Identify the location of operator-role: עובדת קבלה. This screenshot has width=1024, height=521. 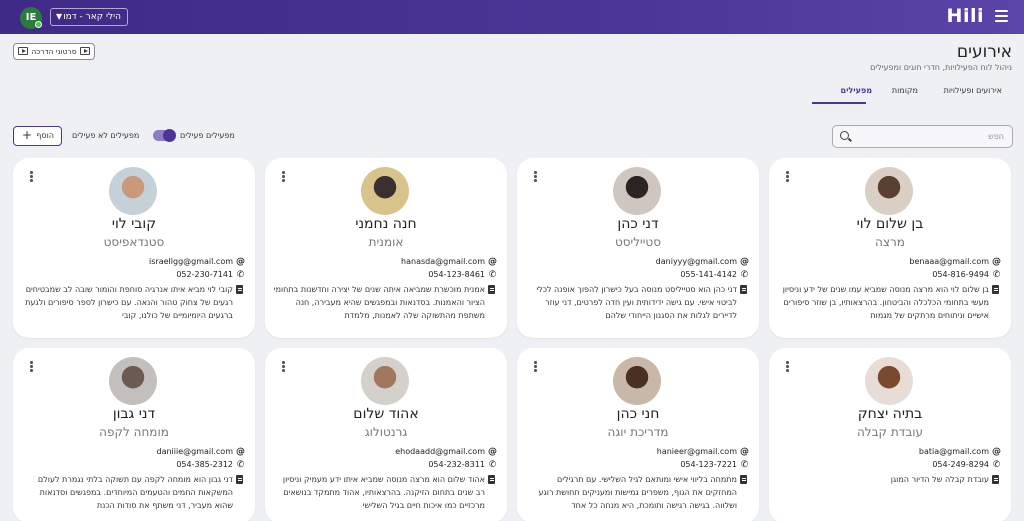
(890, 432).